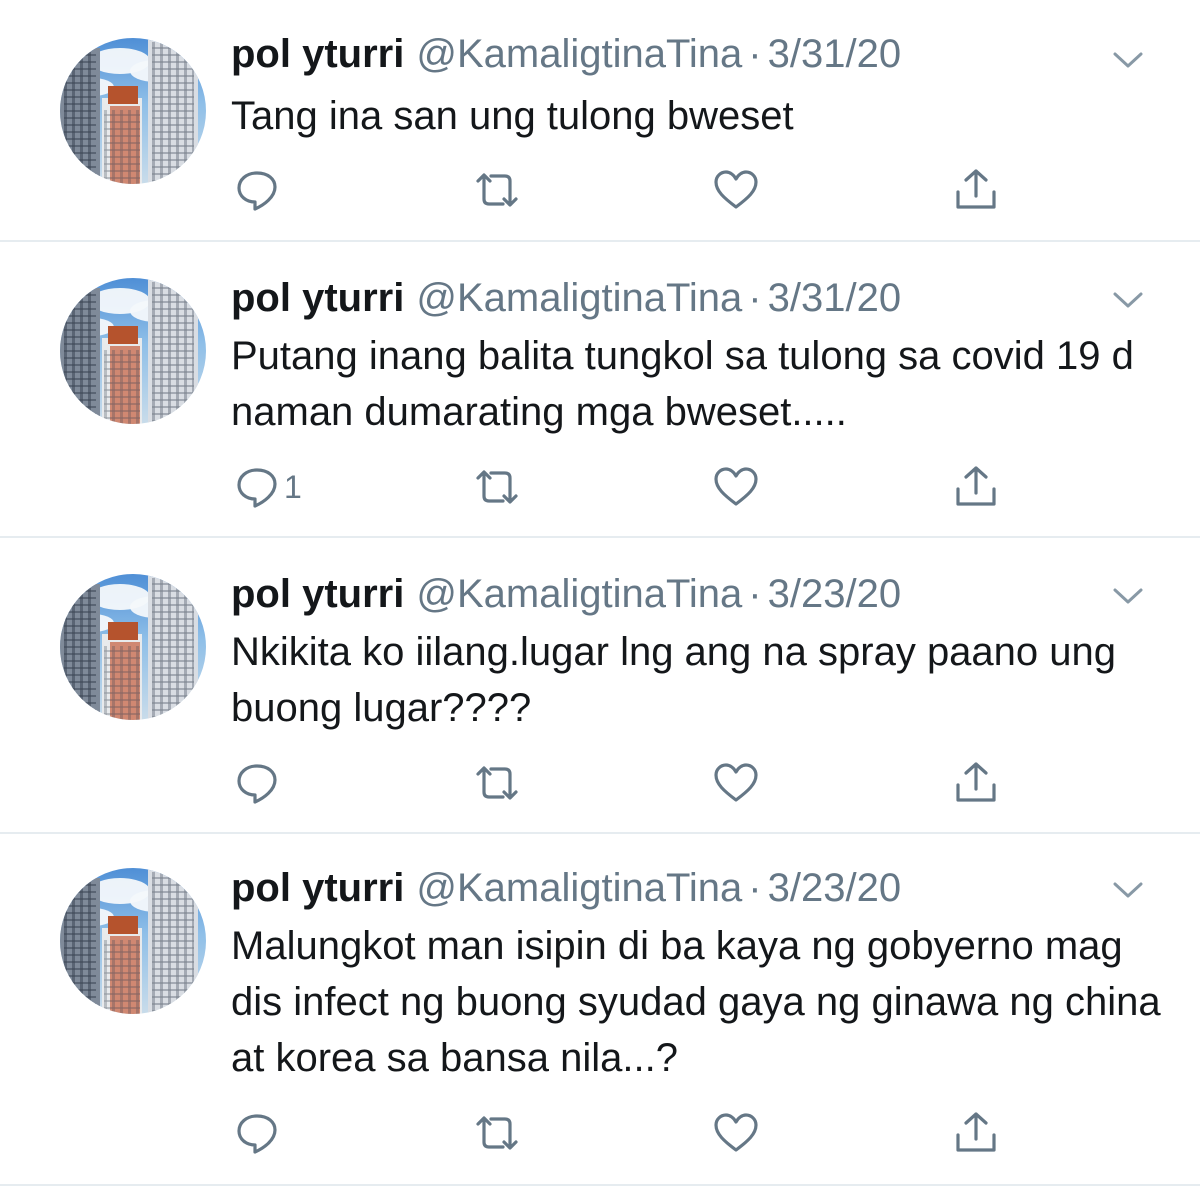  Describe the element at coordinates (512, 116) in the screenshot. I see `tweet-text: Tang ina san ung tulong bweset` at that location.